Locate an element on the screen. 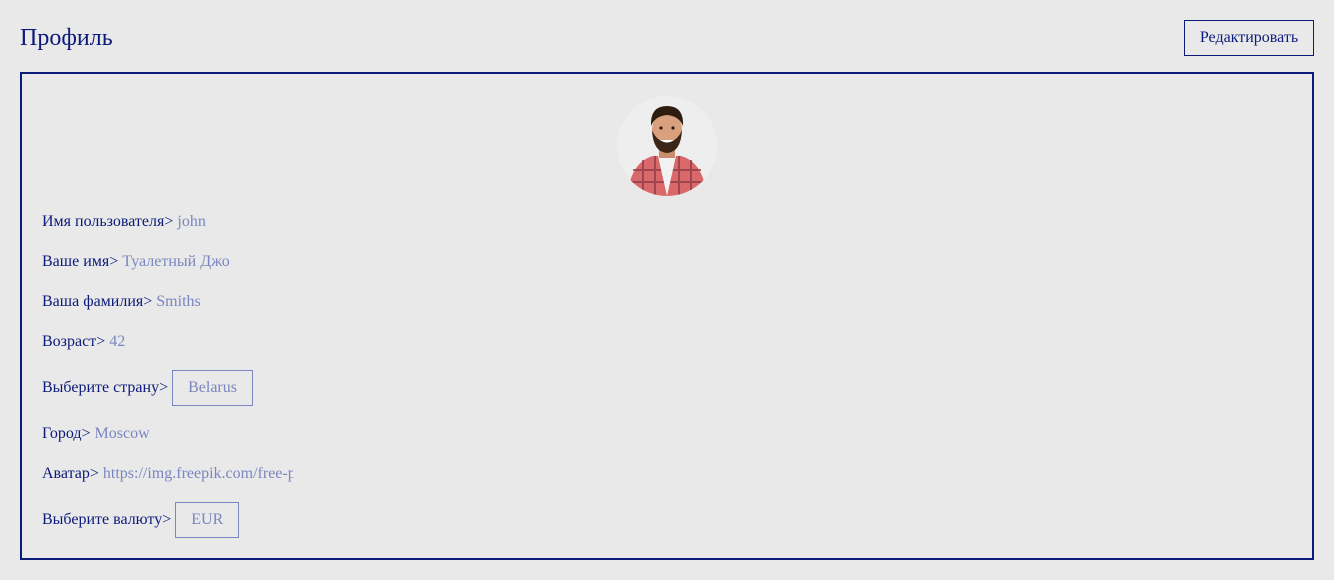 Image resolution: width=1334 pixels, height=580 pixels. country-row: Выберите страну> Belarus is located at coordinates (147, 388).